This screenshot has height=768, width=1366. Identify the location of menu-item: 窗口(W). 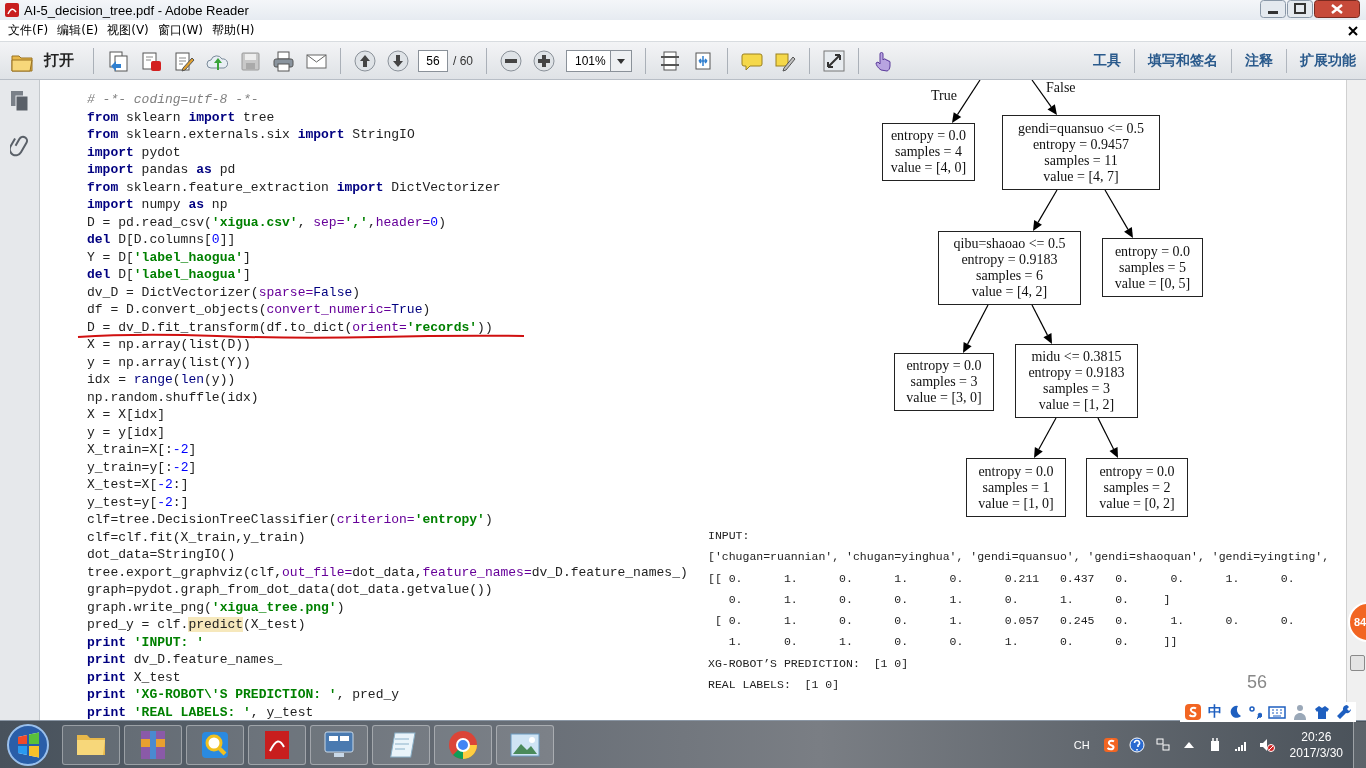
(183, 30).